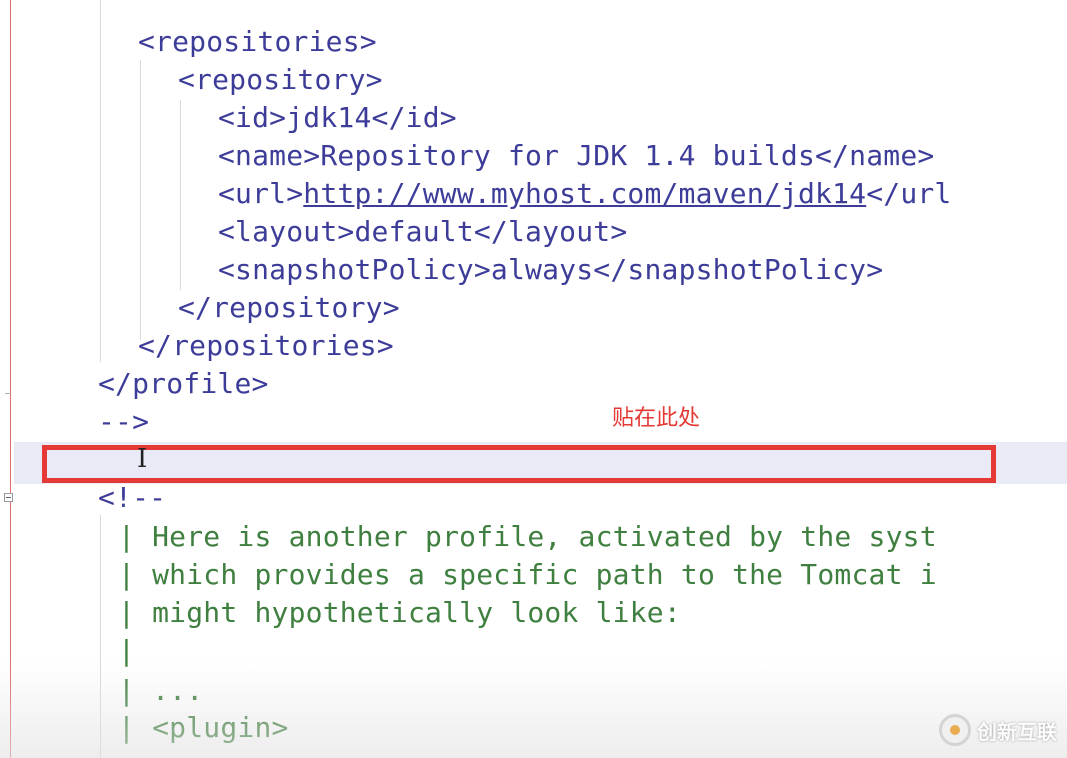  I want to click on code-line: <layout>default</layout>, so click(422, 232).